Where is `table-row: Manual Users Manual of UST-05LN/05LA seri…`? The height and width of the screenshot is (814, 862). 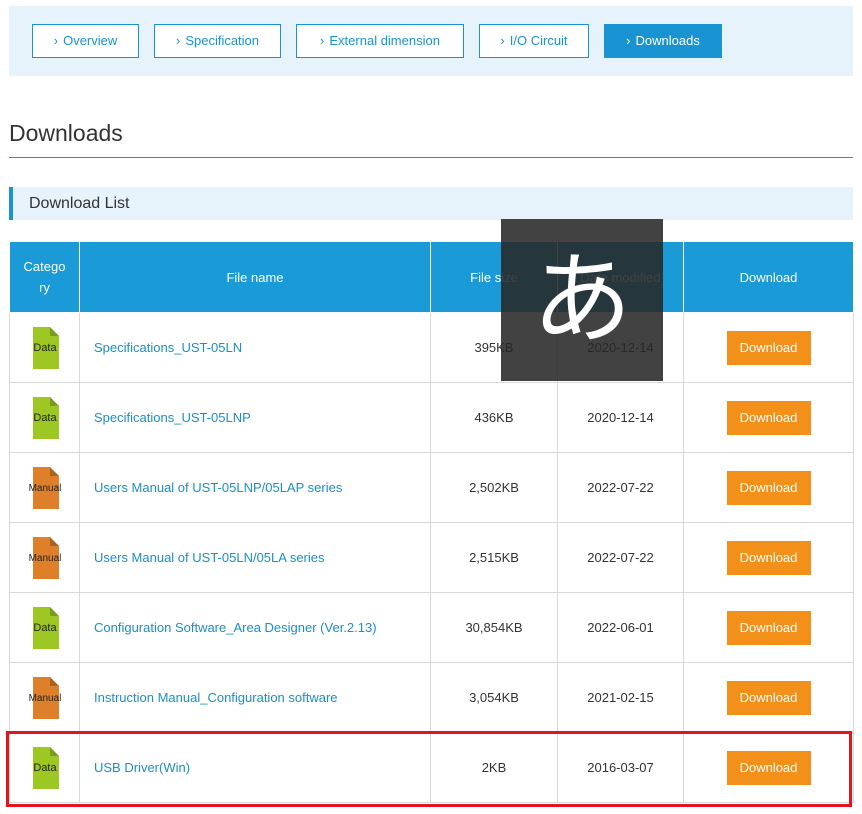
table-row: Manual Users Manual of UST-05LN/05LA seri… is located at coordinates (431, 557).